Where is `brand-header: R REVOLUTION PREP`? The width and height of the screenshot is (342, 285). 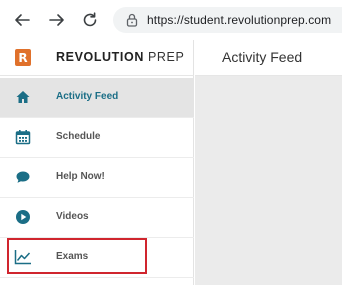
brand-header: R REVOLUTION PREP is located at coordinates (97, 58).